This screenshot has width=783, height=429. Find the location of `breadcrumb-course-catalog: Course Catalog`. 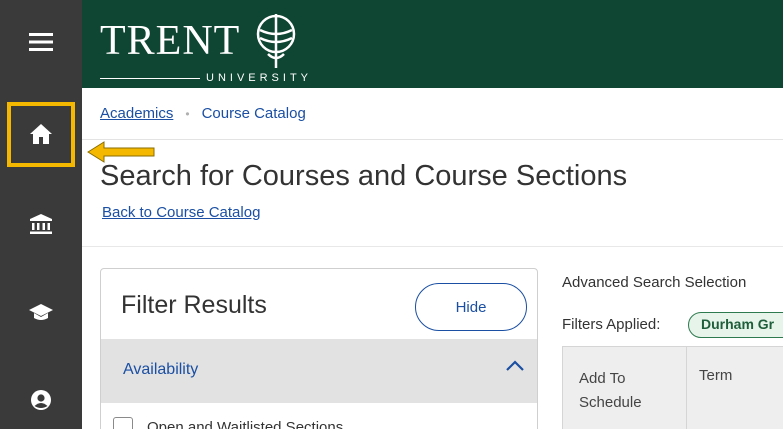

breadcrumb-course-catalog: Course Catalog is located at coordinates (254, 113).